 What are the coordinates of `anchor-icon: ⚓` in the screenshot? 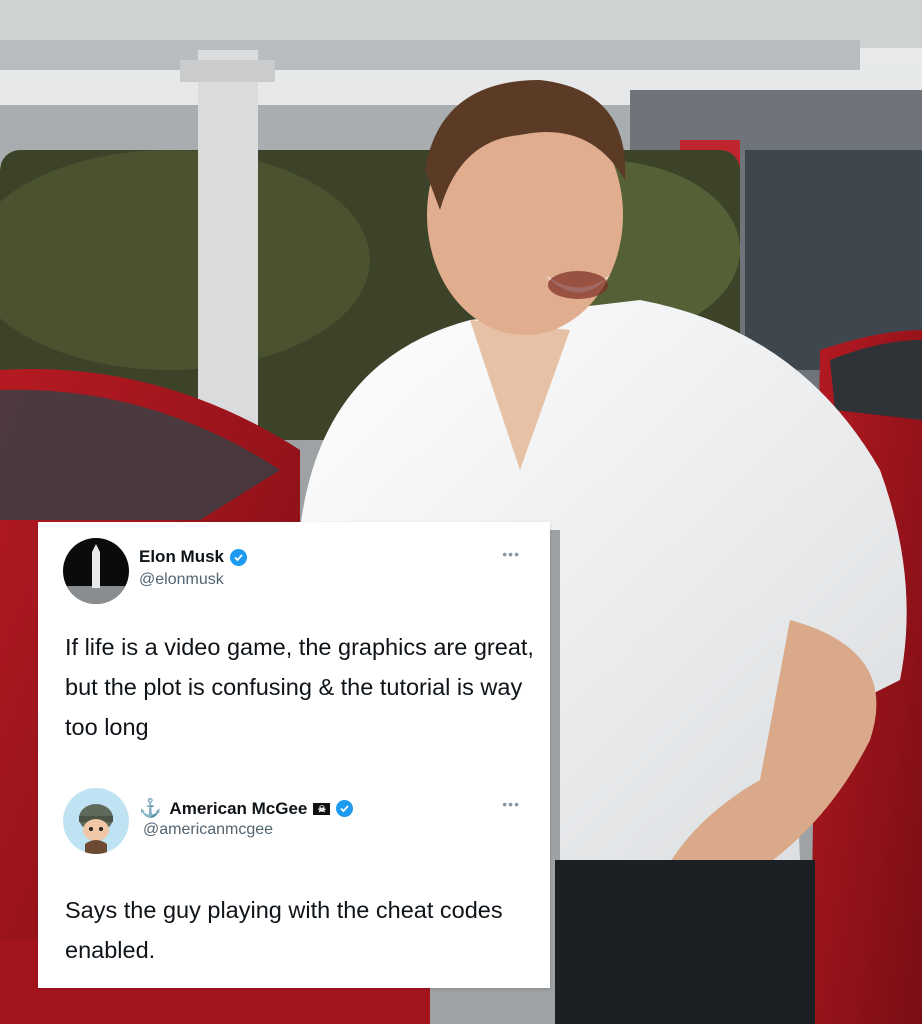 It's located at (150, 808).